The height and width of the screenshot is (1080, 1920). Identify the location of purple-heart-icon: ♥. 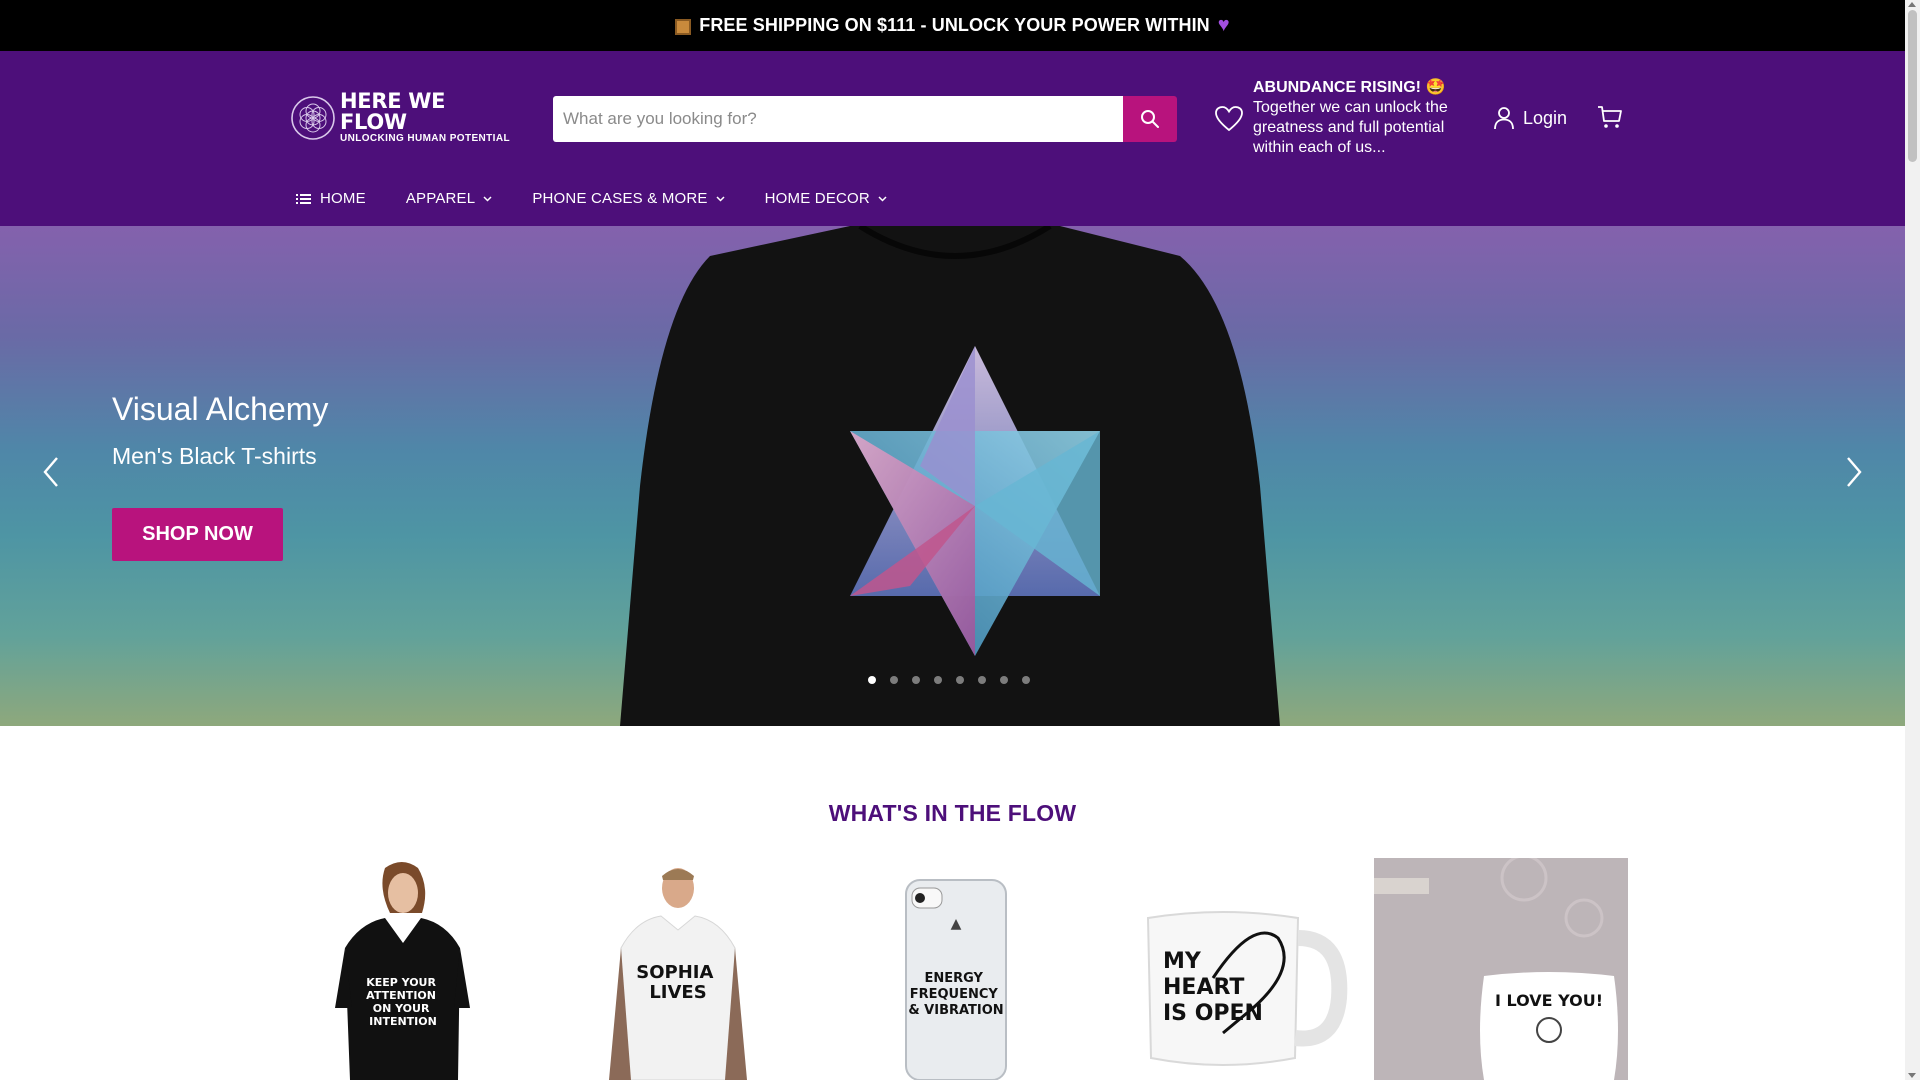
(1223, 25).